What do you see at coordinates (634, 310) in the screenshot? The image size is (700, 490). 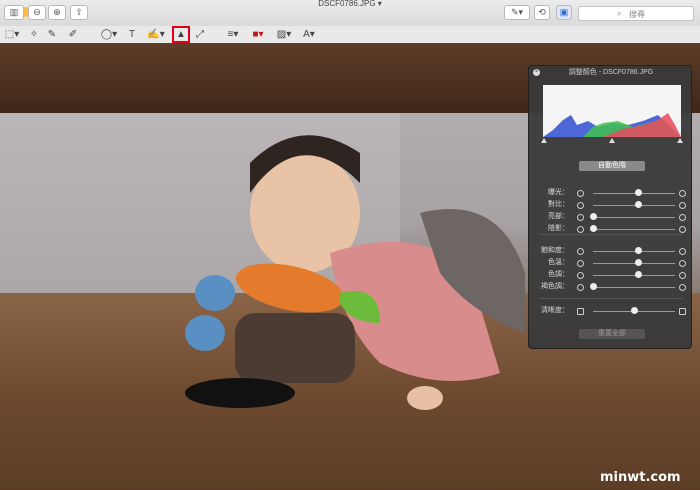 I see `sharpness-slider` at bounding box center [634, 310].